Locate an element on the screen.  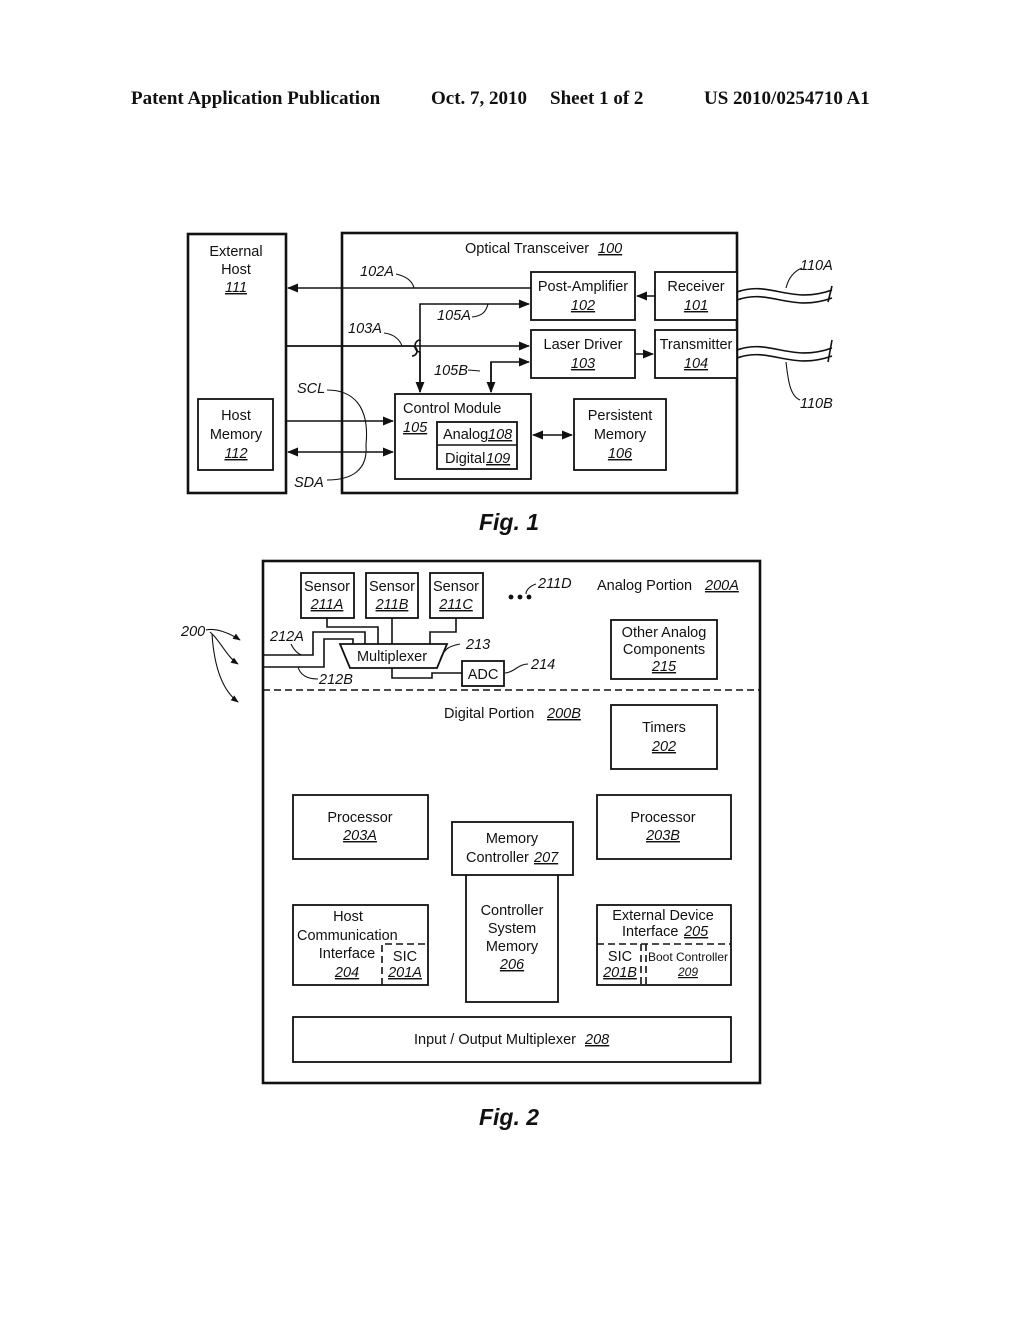
fiber-110A-end is located at coordinates (830, 294).